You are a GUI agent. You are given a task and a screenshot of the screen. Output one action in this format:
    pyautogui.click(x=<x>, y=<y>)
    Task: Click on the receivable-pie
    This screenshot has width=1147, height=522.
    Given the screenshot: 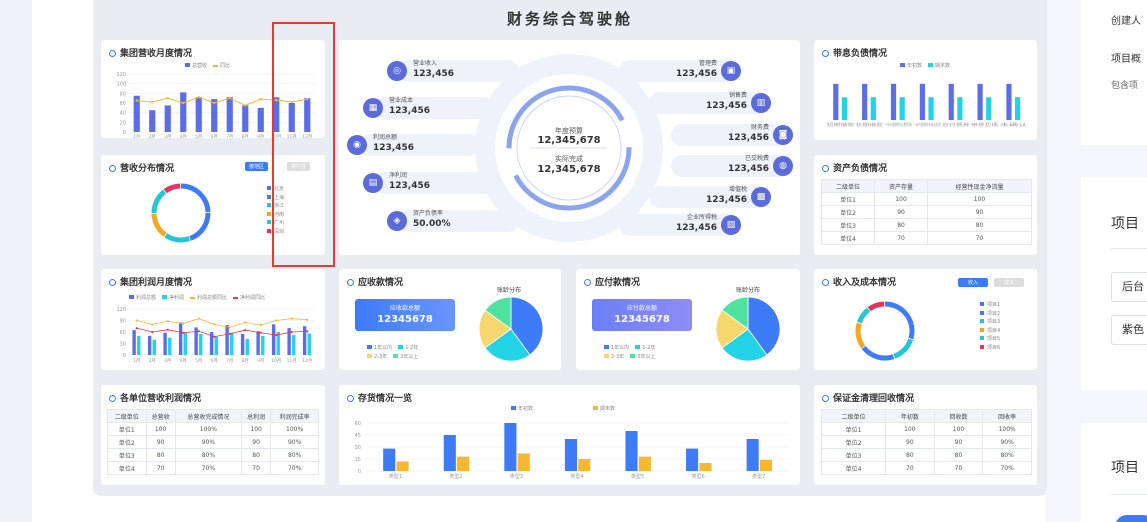 What is the action you would take?
    pyautogui.click(x=511, y=329)
    